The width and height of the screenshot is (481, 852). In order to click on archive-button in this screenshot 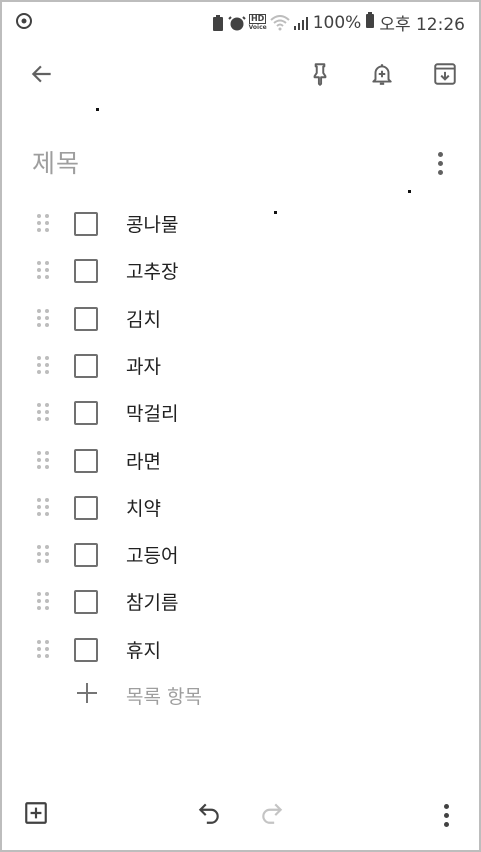, I will do `click(445, 74)`.